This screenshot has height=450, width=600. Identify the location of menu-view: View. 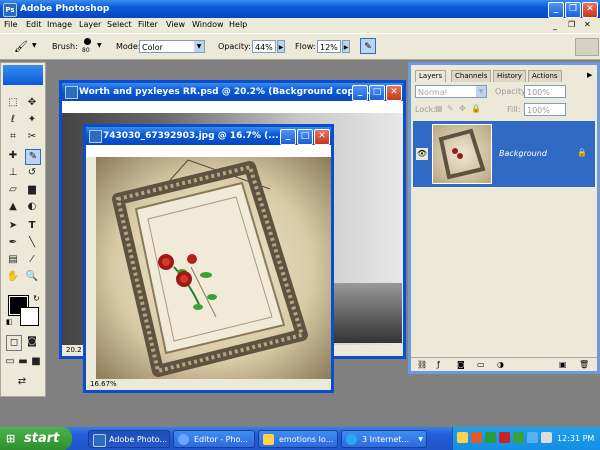
(175, 24).